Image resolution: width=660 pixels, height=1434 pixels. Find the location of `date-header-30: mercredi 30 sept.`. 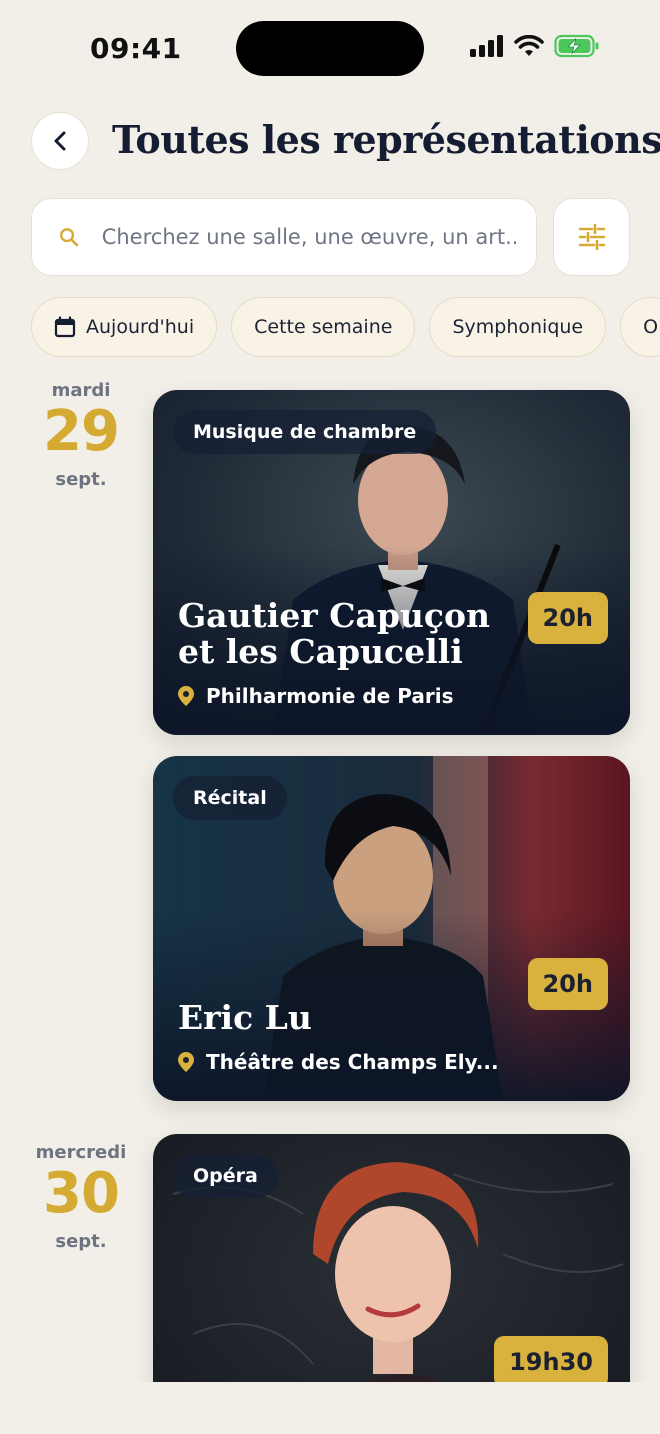

date-header-30: mercredi 30 sept. is located at coordinates (81, 1197).